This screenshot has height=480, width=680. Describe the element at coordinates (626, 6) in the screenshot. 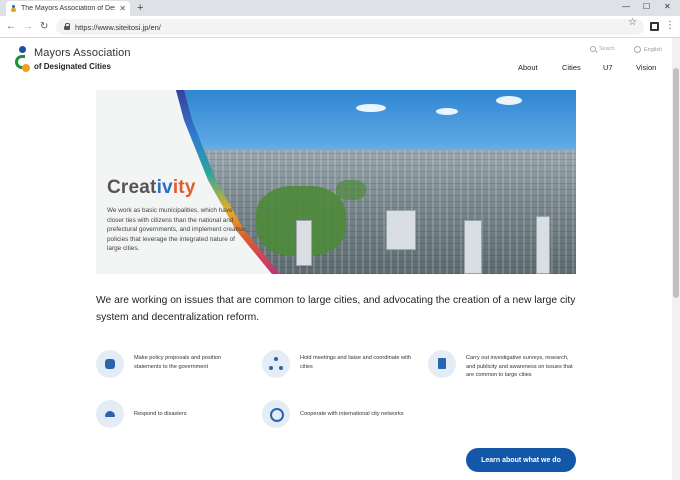

I see `minimize-icon: —` at that location.